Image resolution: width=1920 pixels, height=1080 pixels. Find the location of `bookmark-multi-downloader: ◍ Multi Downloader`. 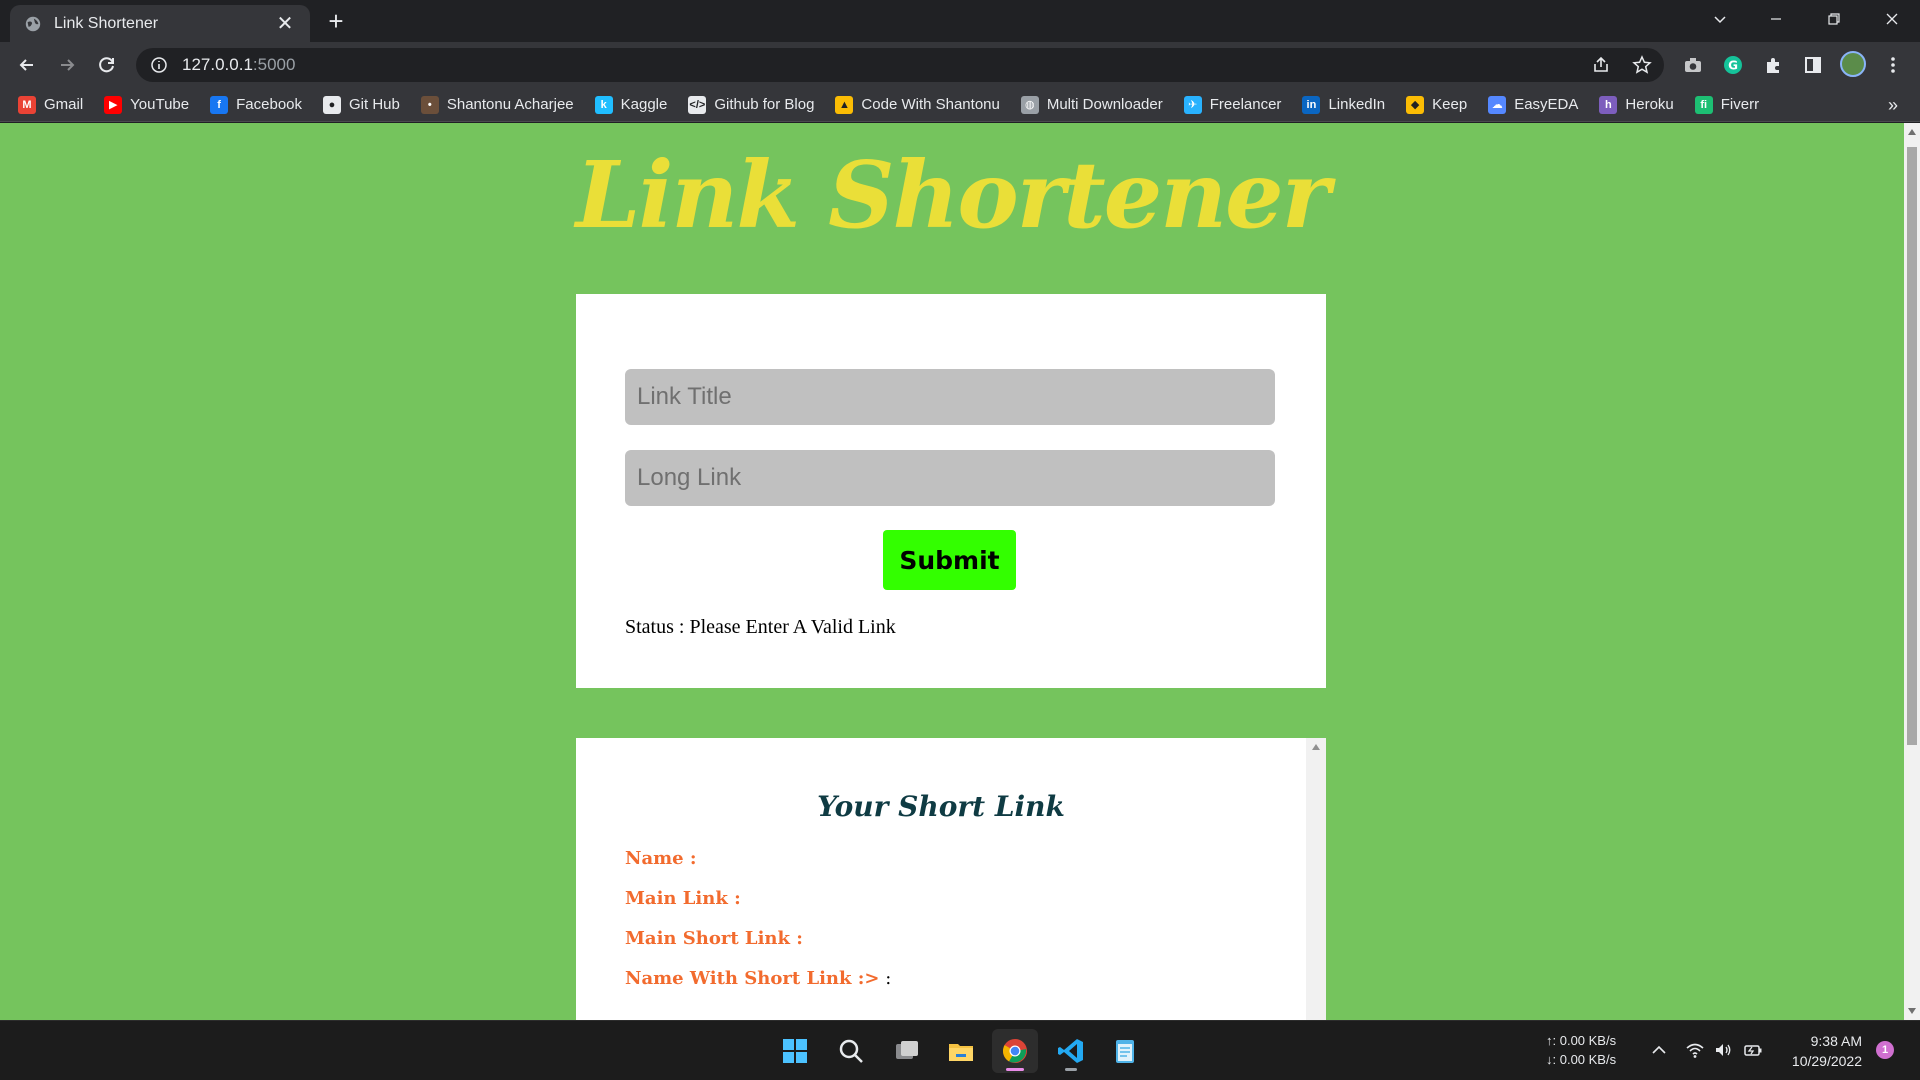

bookmark-multi-downloader: ◍ Multi Downloader is located at coordinates (1091, 104).